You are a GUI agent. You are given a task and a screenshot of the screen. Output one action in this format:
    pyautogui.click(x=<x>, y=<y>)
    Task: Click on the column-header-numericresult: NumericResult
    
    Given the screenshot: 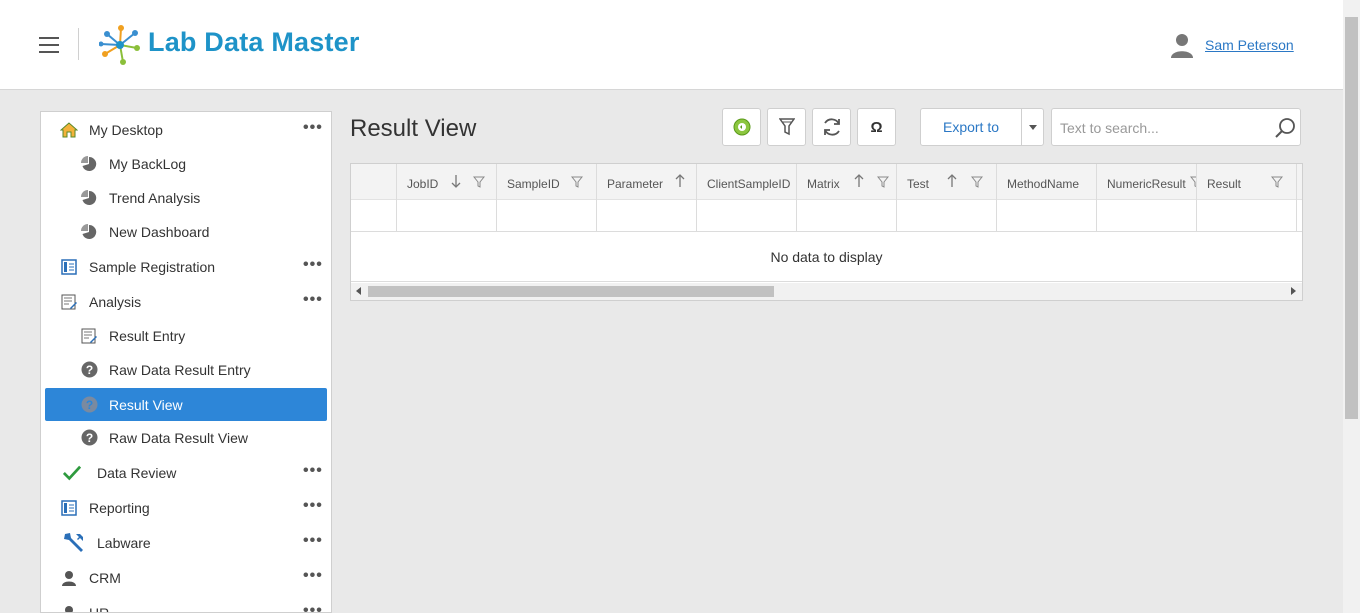 What is the action you would take?
    pyautogui.click(x=1147, y=182)
    